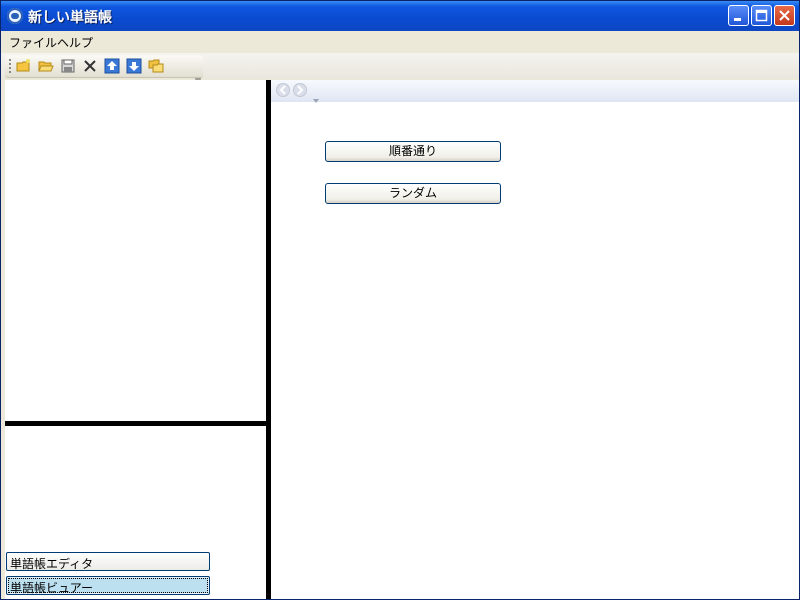 The width and height of the screenshot is (800, 600). I want to click on minimize-icon, so click(737, 19).